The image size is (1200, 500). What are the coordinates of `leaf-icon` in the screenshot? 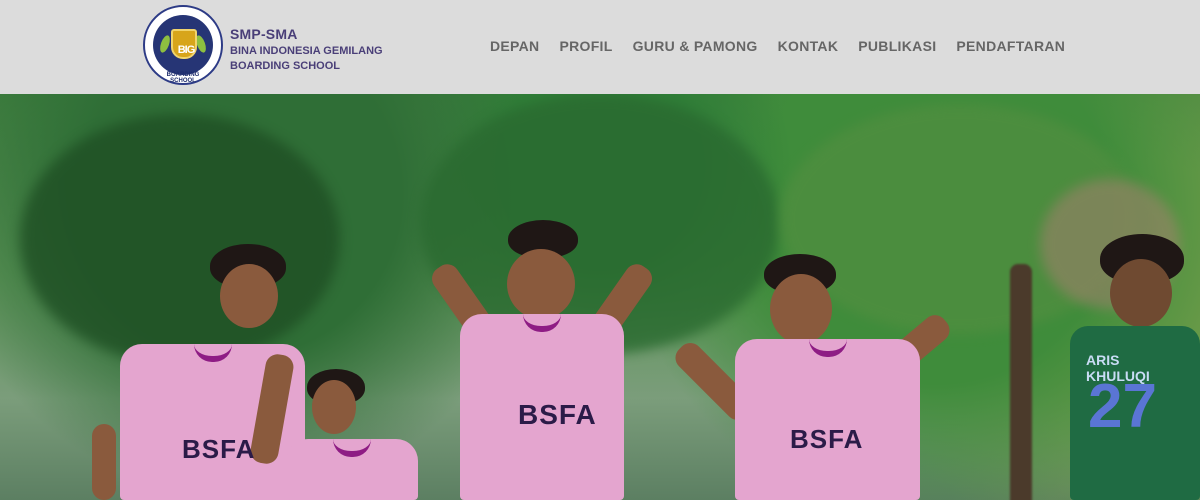 It's located at (165, 44).